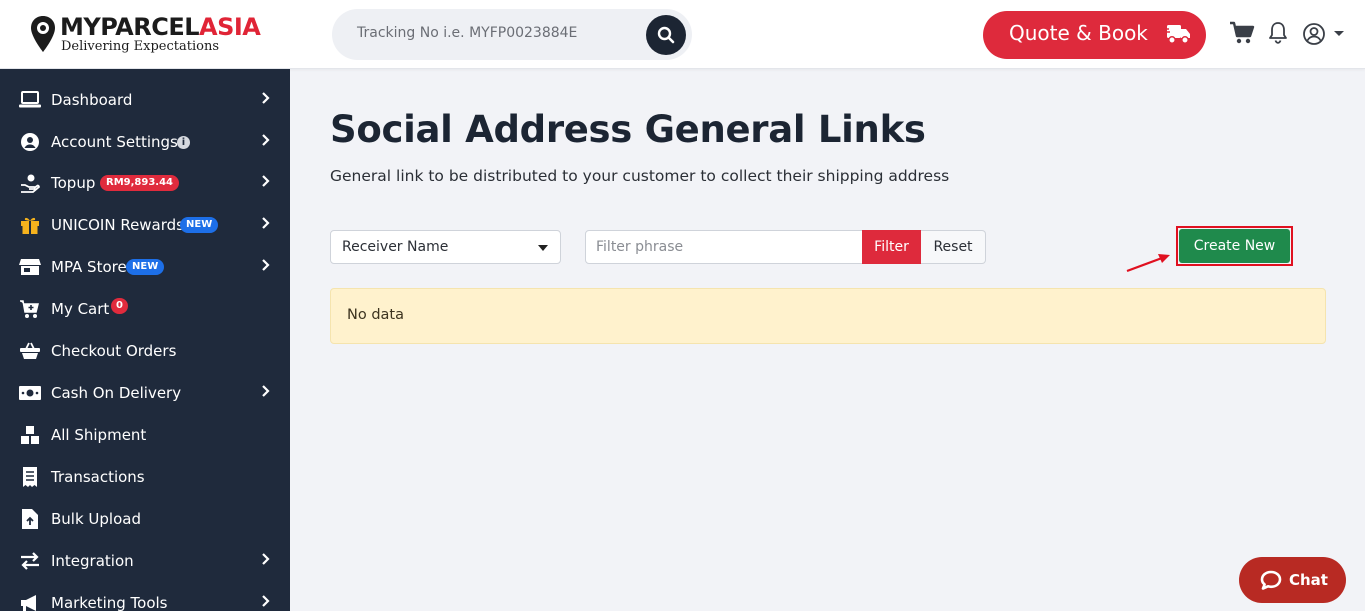 The image size is (1365, 611). What do you see at coordinates (467, 33) in the screenshot?
I see `tracking-search-input: Tracking No i.e. MYFP0023884E` at bounding box center [467, 33].